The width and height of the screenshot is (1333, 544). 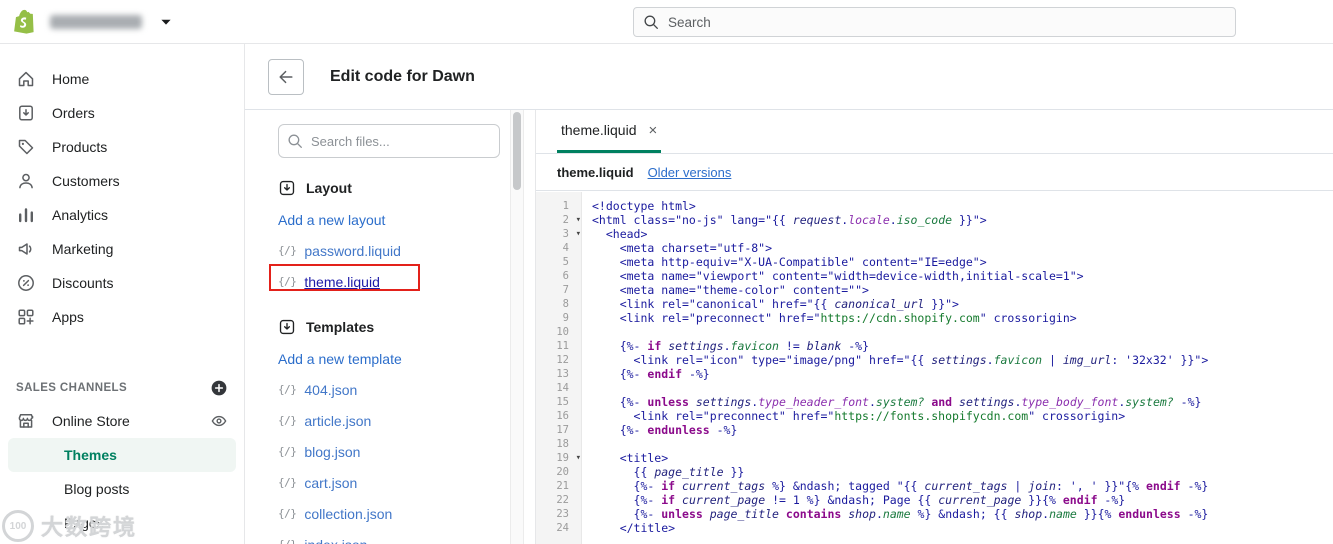 What do you see at coordinates (91, 421) in the screenshot?
I see `channel-label: Online Store` at bounding box center [91, 421].